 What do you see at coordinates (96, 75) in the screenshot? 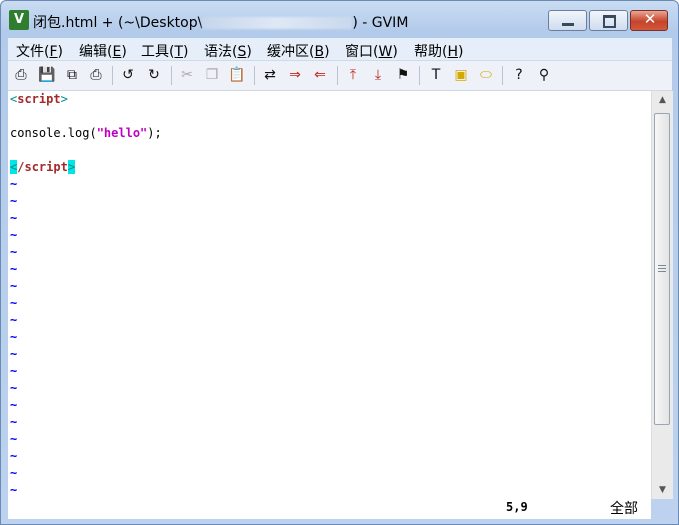
I see `print-icon: ⎙` at bounding box center [96, 75].